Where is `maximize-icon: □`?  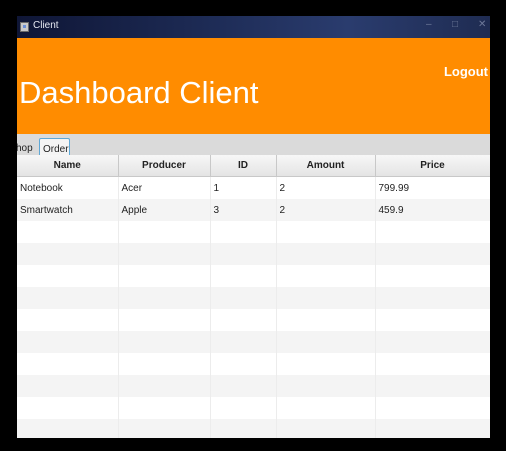 maximize-icon: □ is located at coordinates (455, 24).